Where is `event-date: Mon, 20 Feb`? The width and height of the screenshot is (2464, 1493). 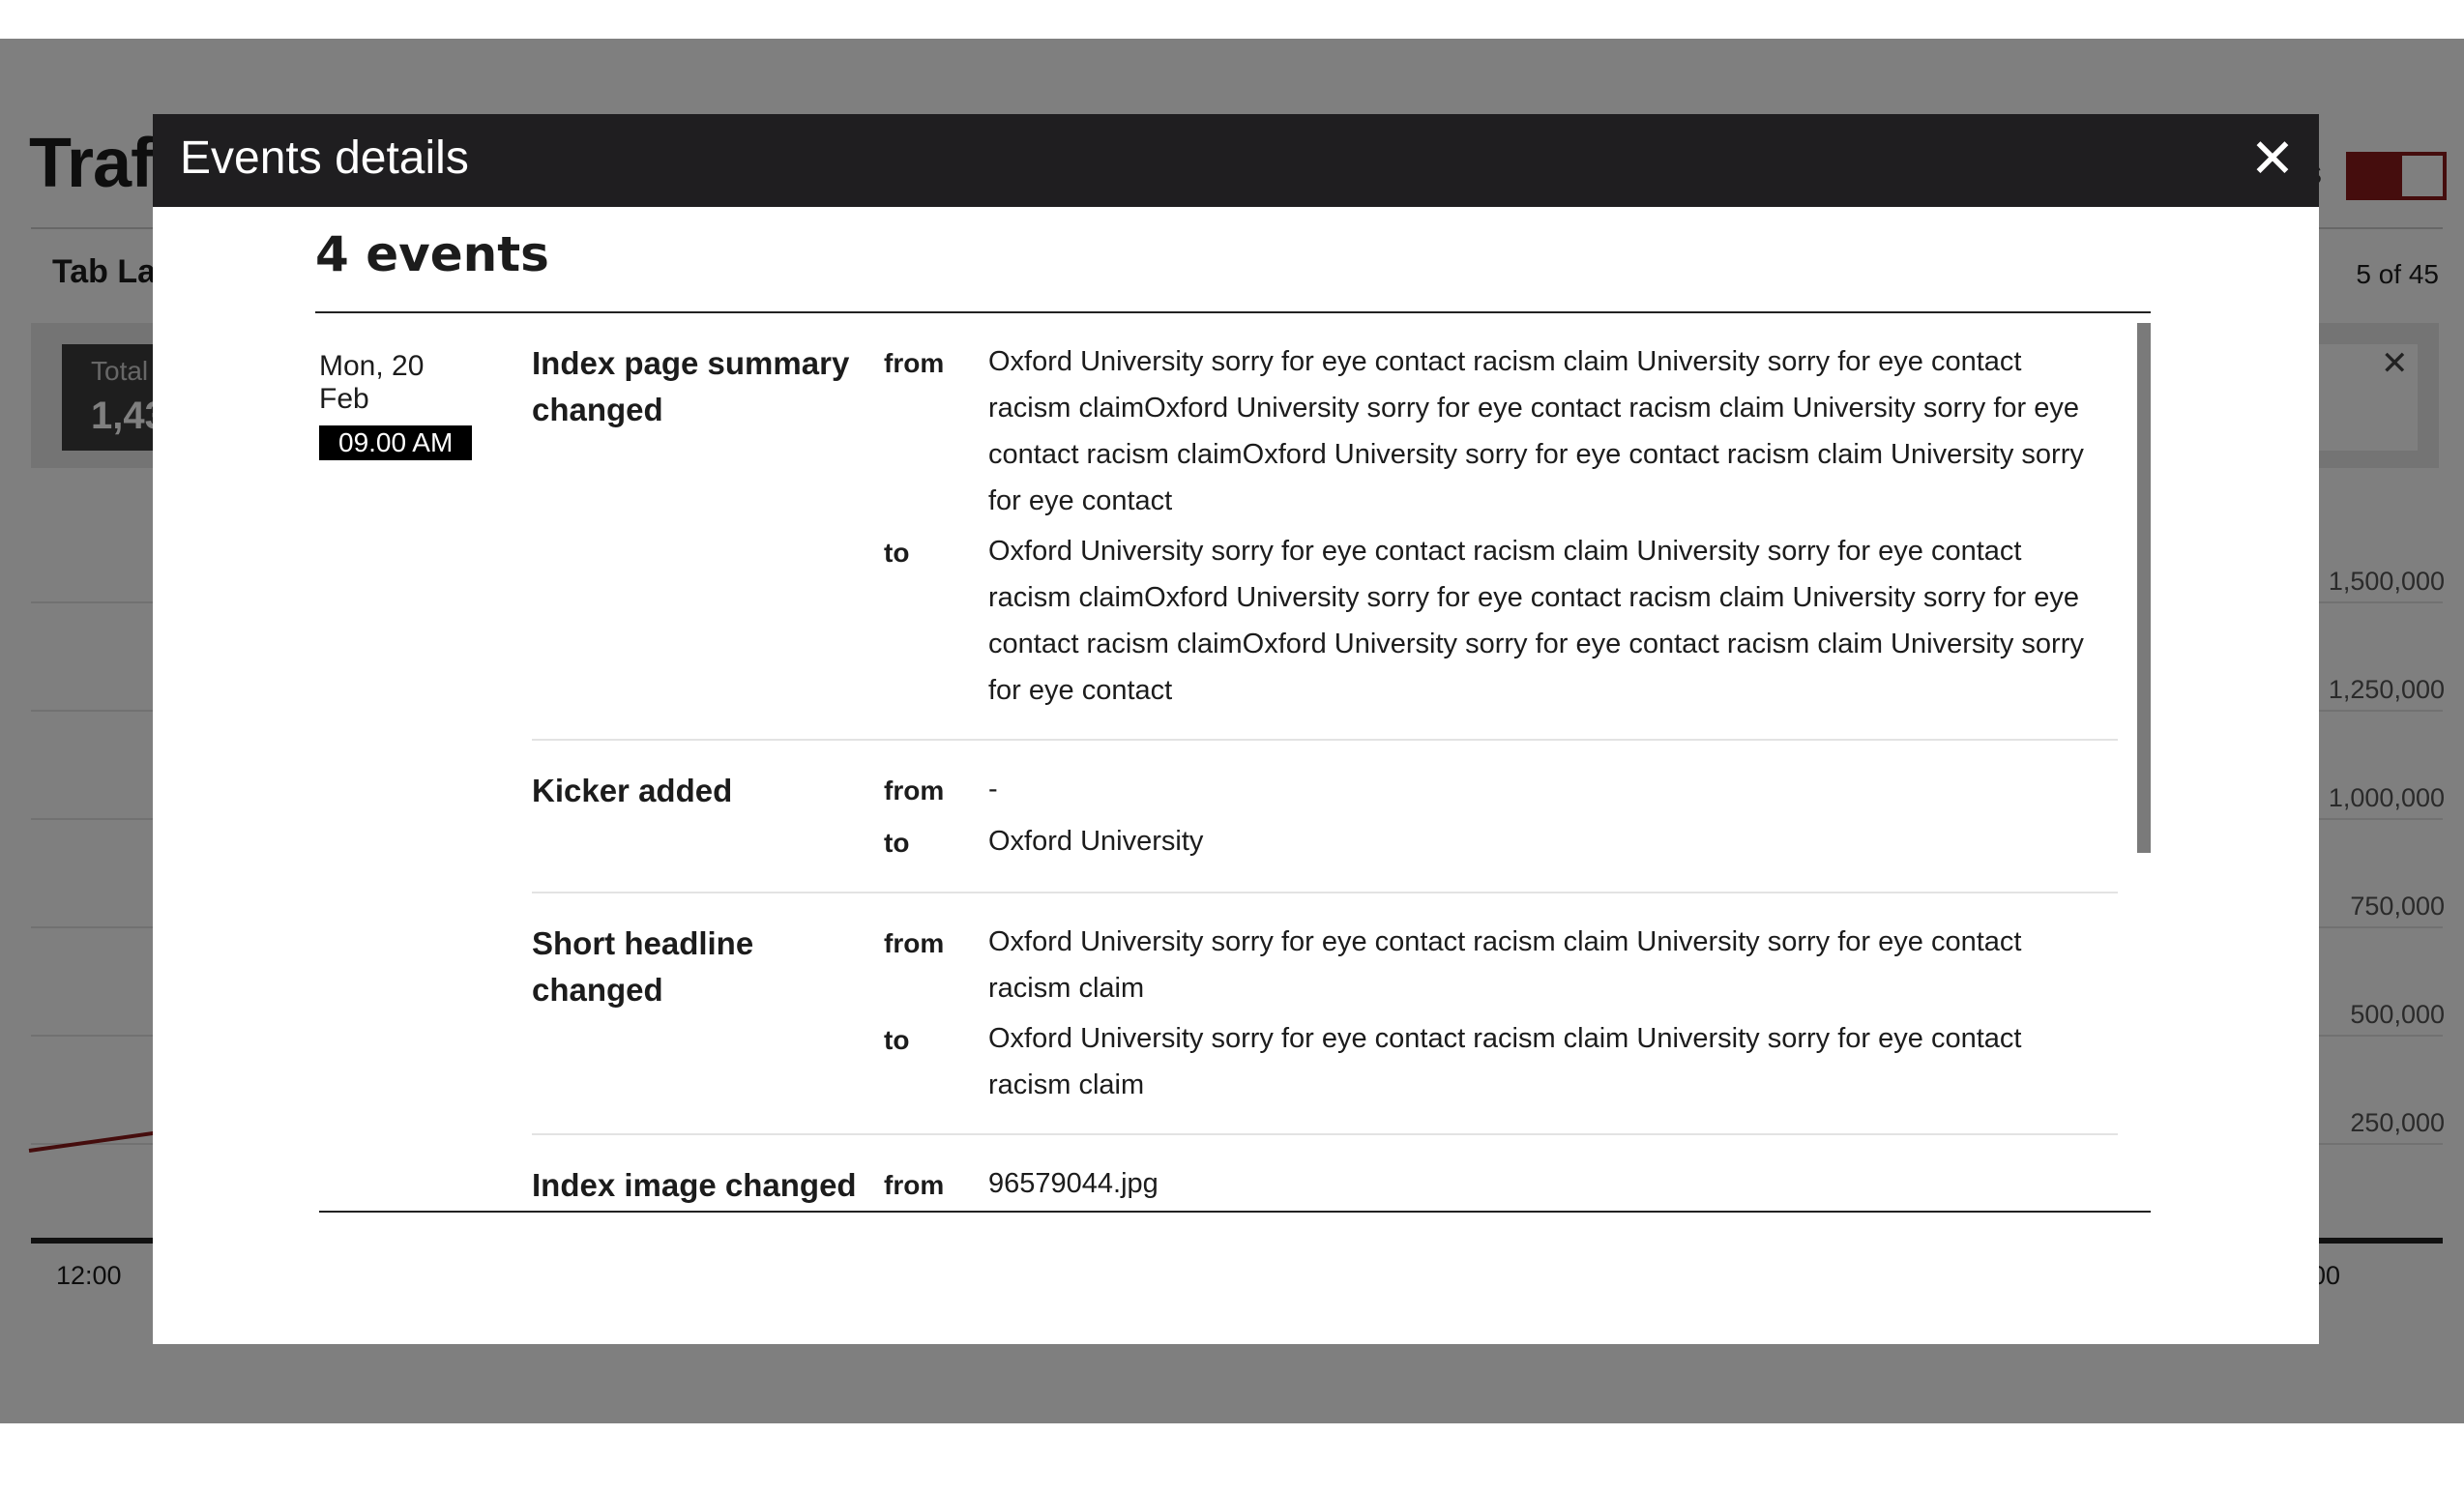
event-date: Mon, 20 Feb is located at coordinates (372, 382).